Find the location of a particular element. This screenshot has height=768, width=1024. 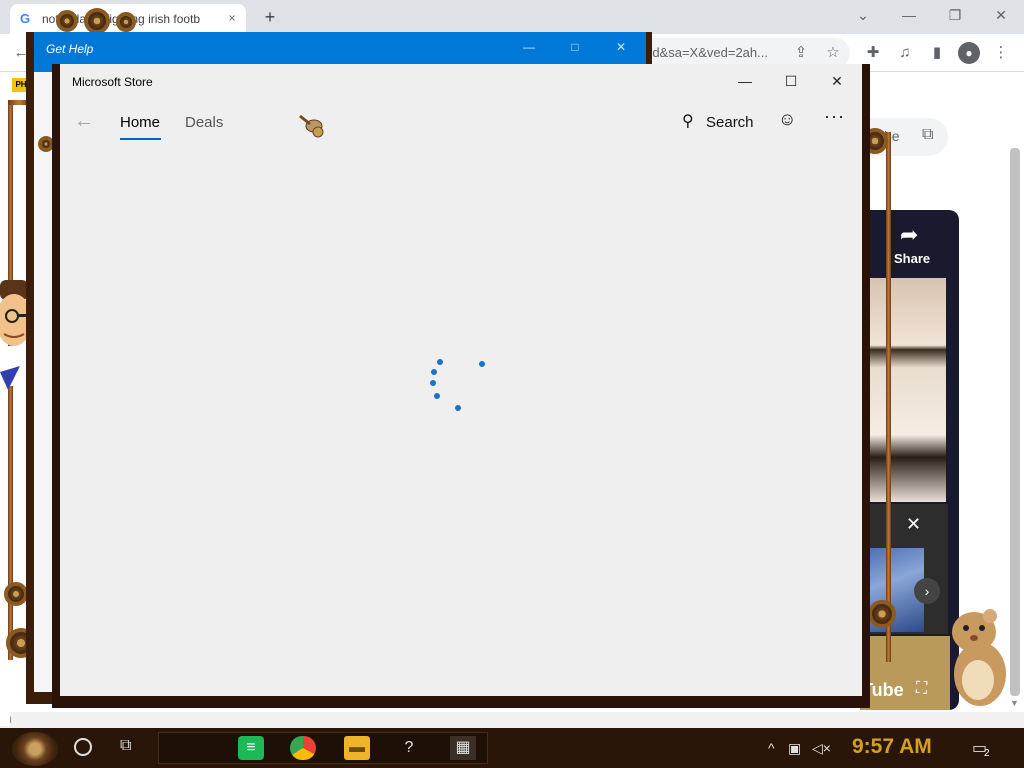

steampunk-pipe-right is located at coordinates (888, 397).